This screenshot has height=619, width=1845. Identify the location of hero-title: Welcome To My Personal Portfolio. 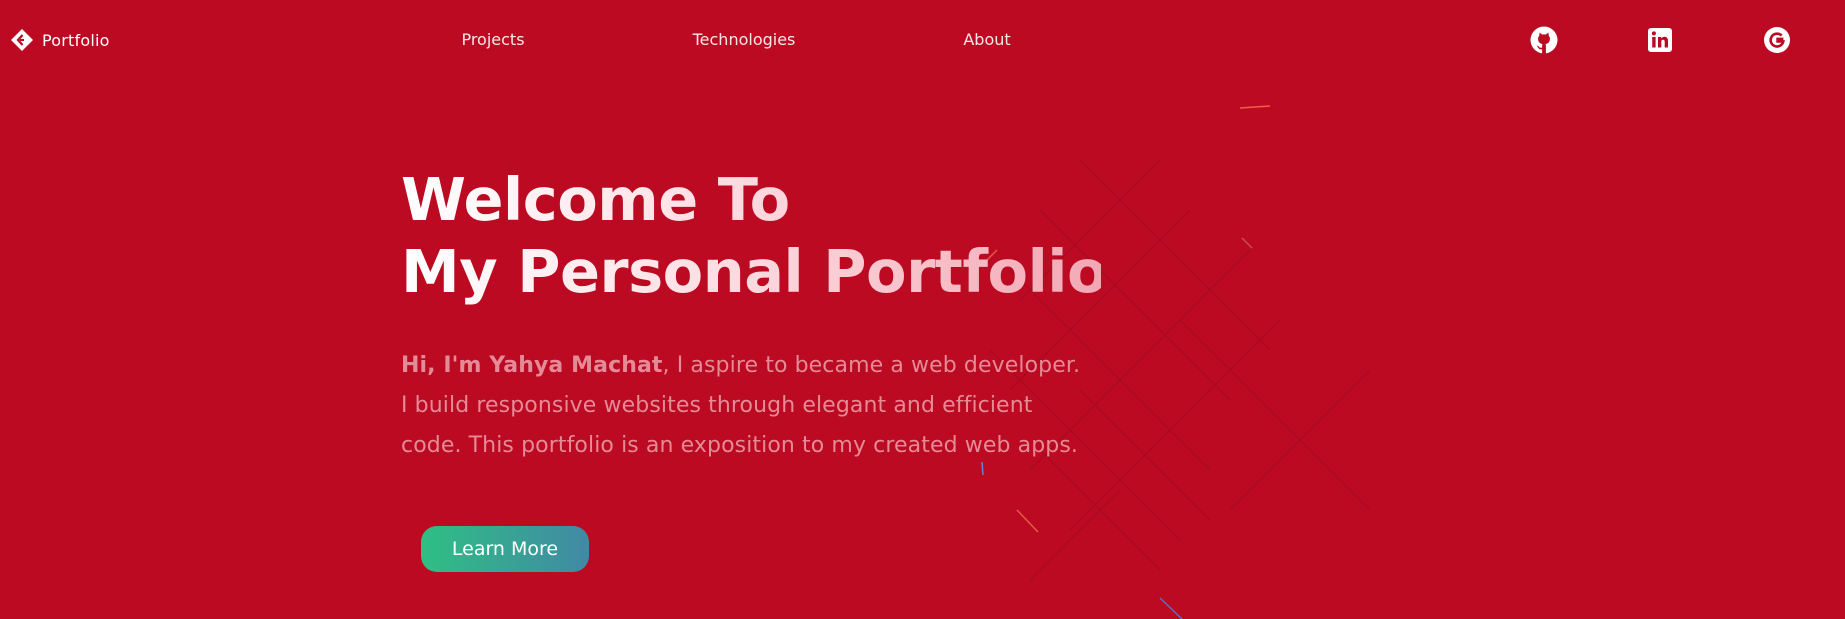
(754, 236).